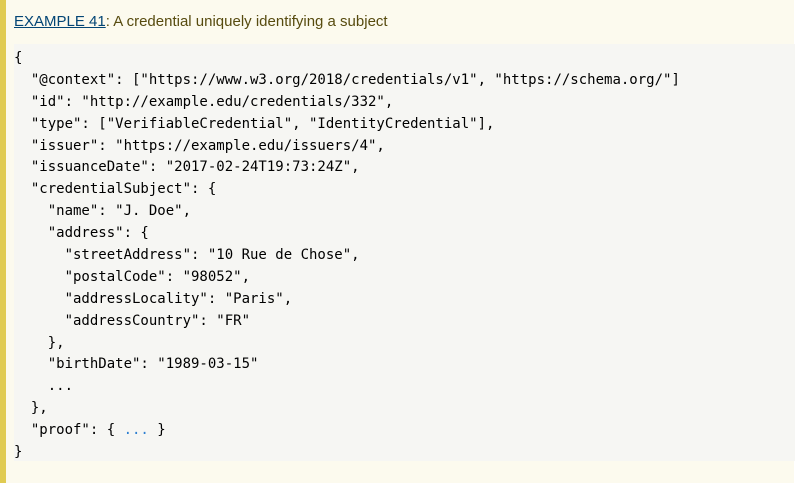 Image resolution: width=796 pixels, height=485 pixels. What do you see at coordinates (69, 430) in the screenshot?
I see `proof-line-start: "proof": {` at bounding box center [69, 430].